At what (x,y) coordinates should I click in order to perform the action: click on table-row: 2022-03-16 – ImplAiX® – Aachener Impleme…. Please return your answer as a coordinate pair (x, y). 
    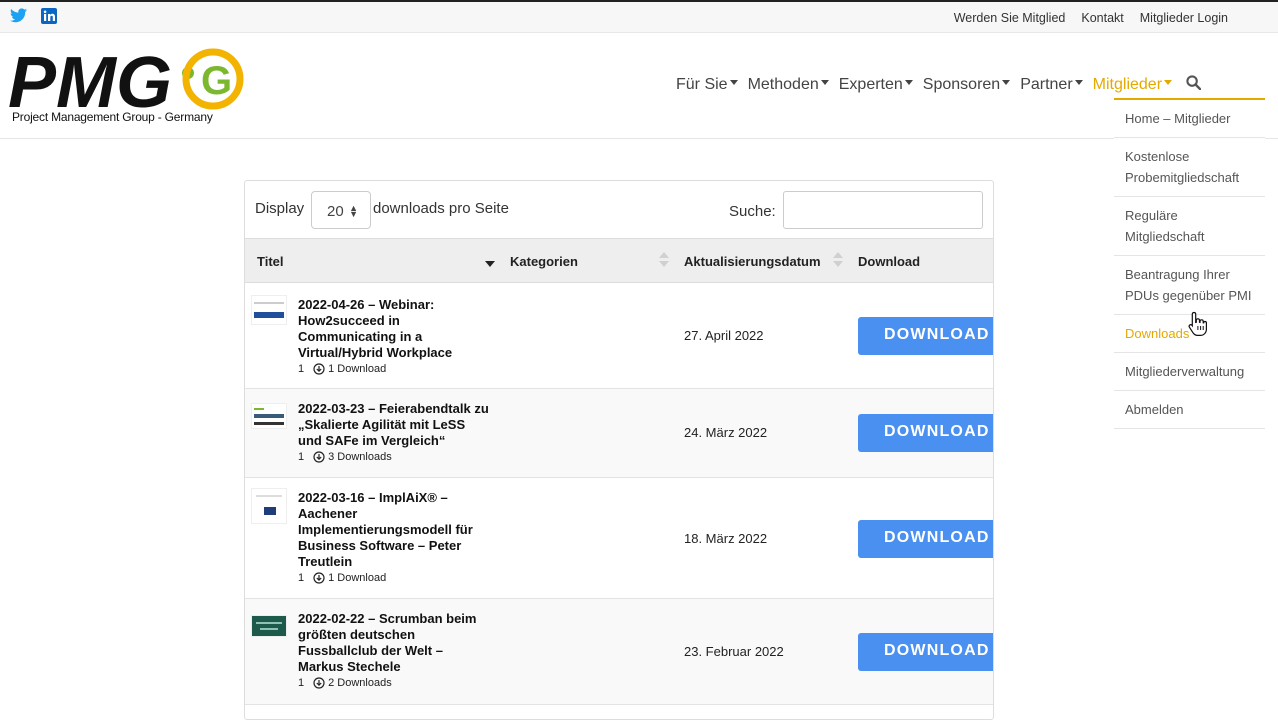
    Looking at the image, I should click on (619, 538).